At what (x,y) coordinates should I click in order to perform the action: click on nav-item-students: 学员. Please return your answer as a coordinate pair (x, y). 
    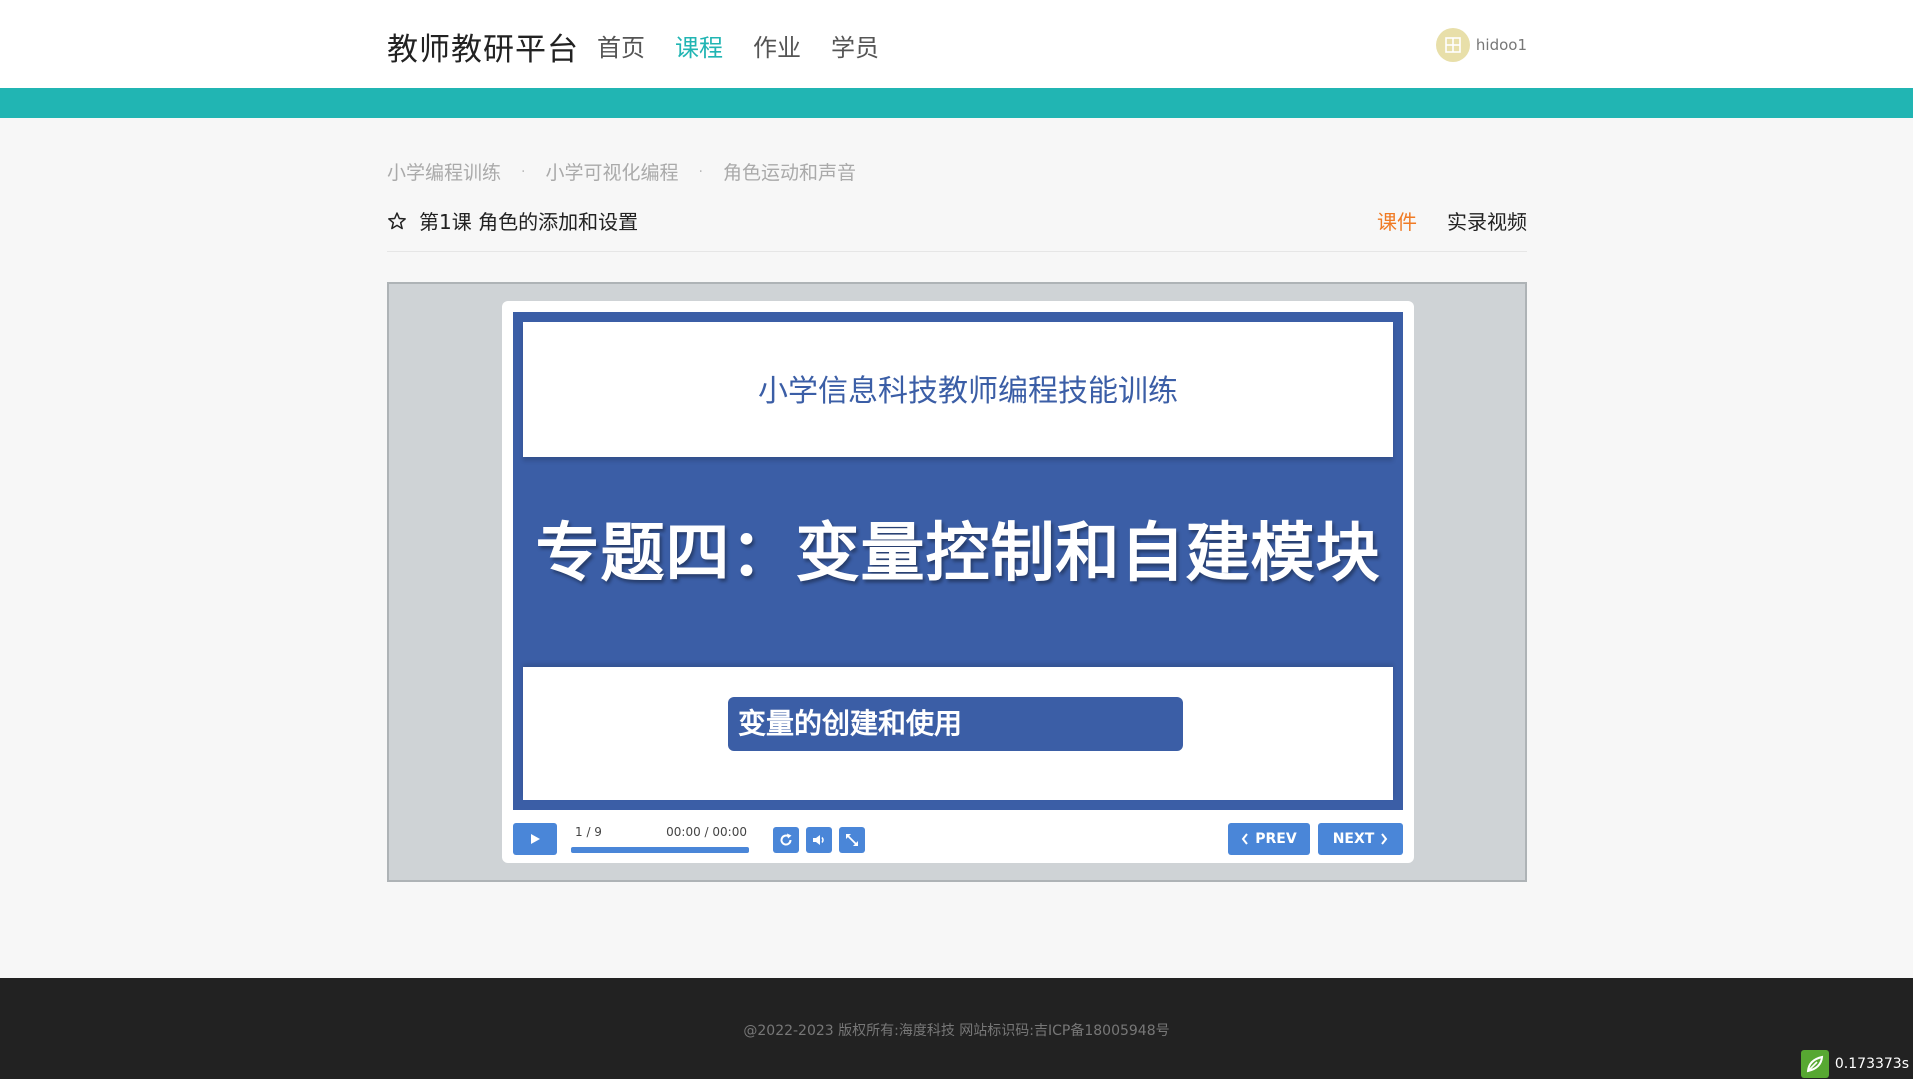
    Looking at the image, I should click on (855, 45).